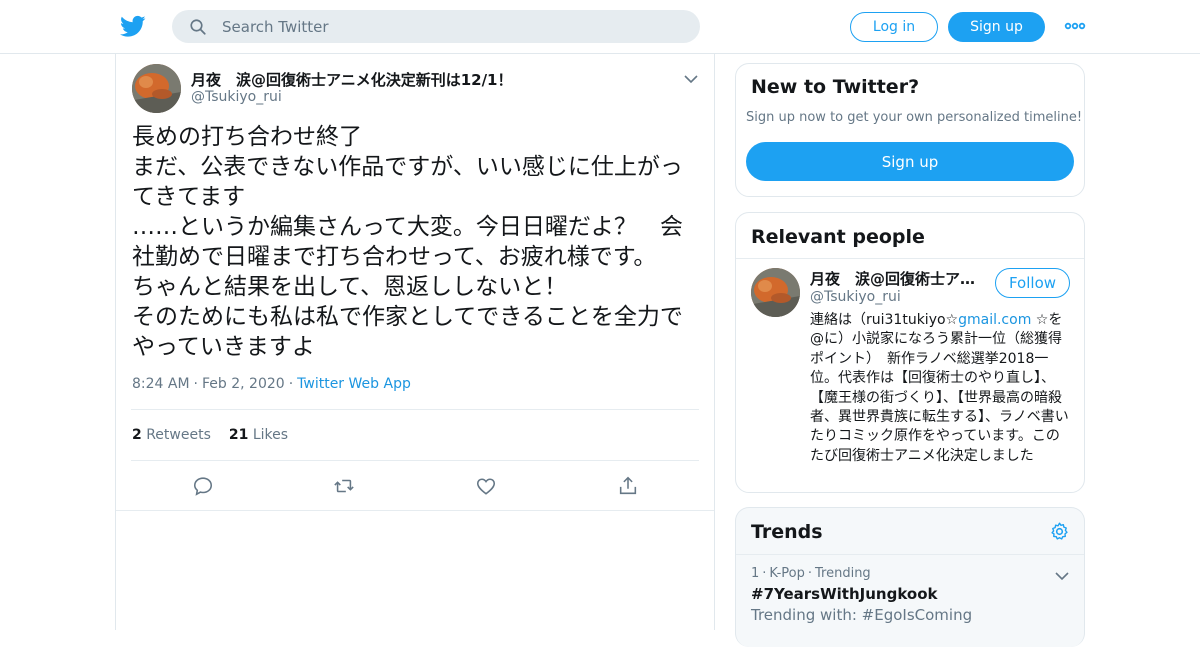 The width and height of the screenshot is (1200, 647). I want to click on trend-context: Trending with: #EgoIsComing, so click(862, 615).